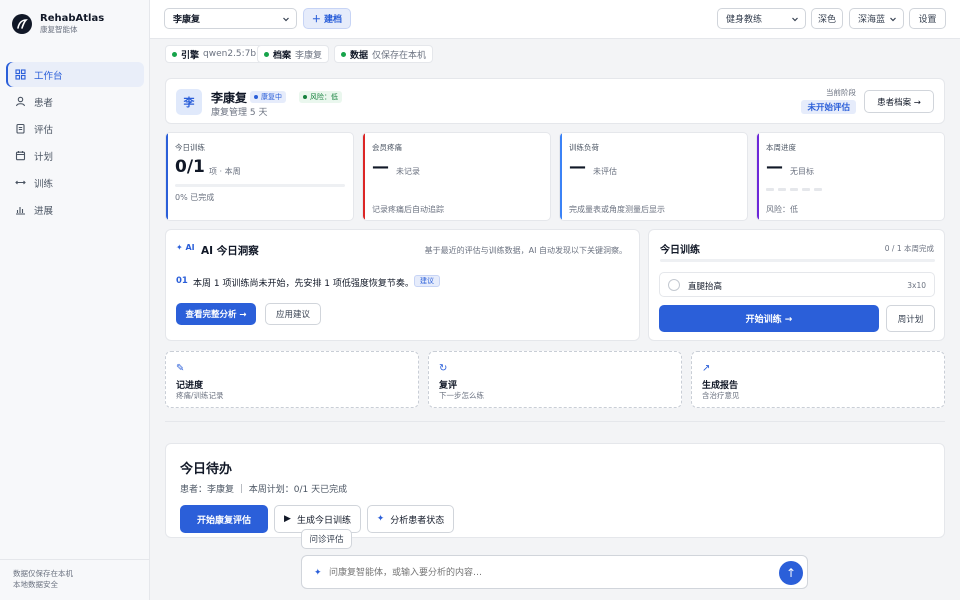 Image resolution: width=960 pixels, height=600 pixels. I want to click on brand-subtitle: 康复智能体, so click(59, 29).